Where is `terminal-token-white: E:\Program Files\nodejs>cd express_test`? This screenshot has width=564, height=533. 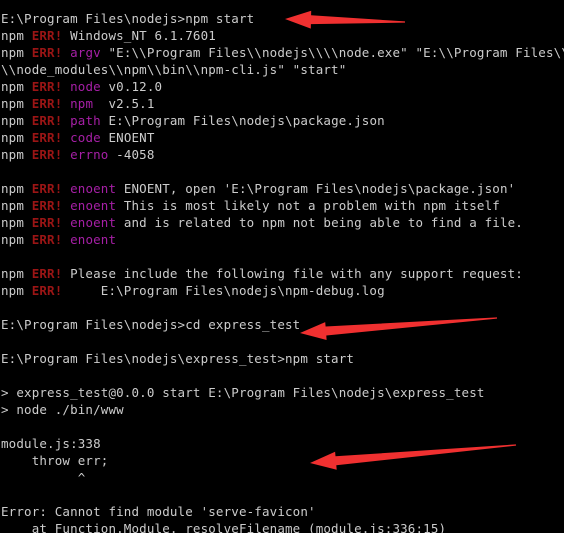 terminal-token-white: E:\Program Files\nodejs>cd express_test is located at coordinates (151, 324).